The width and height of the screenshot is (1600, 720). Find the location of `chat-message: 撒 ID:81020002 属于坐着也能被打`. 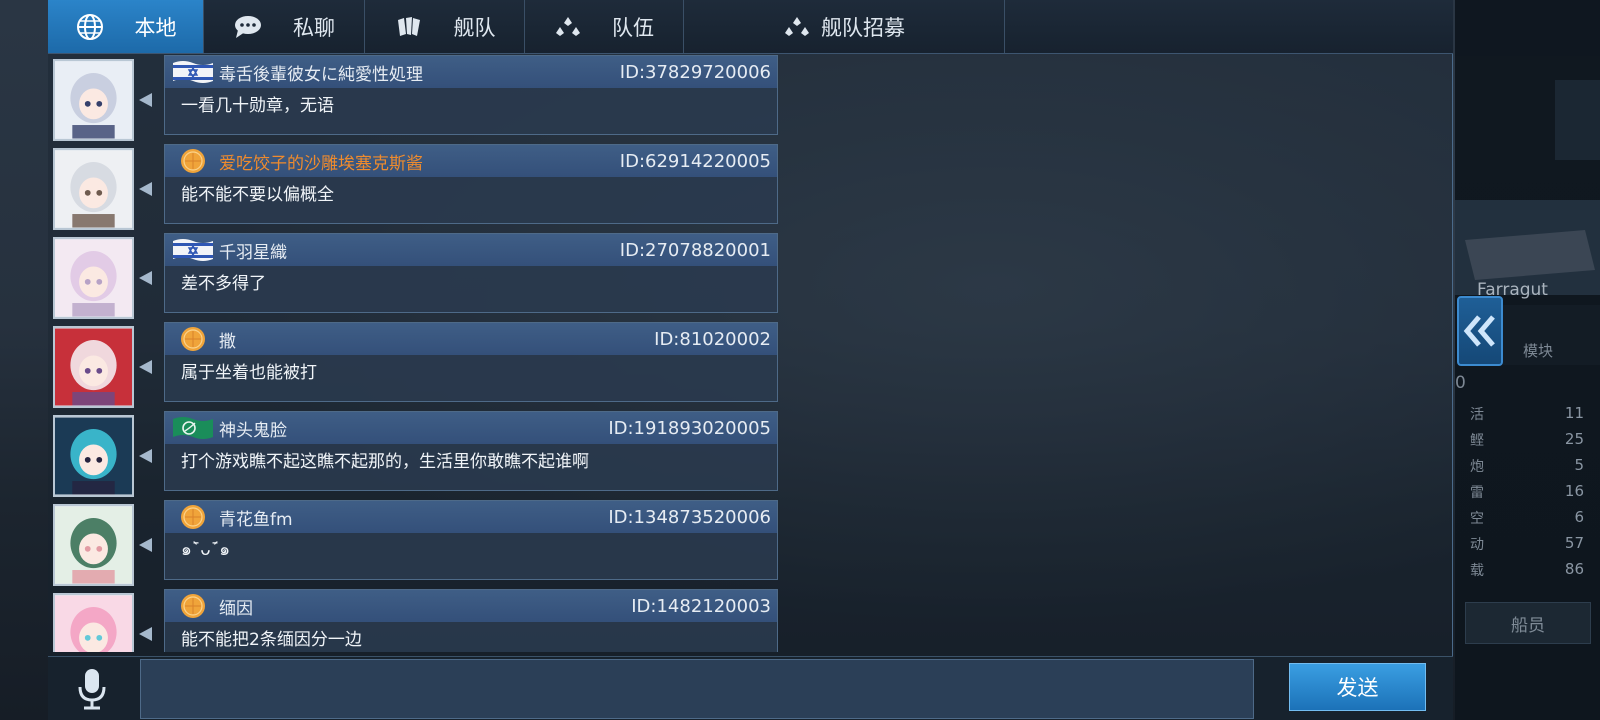

chat-message: 撒 ID:81020002 属于坐着也能被打 is located at coordinates (413, 367).